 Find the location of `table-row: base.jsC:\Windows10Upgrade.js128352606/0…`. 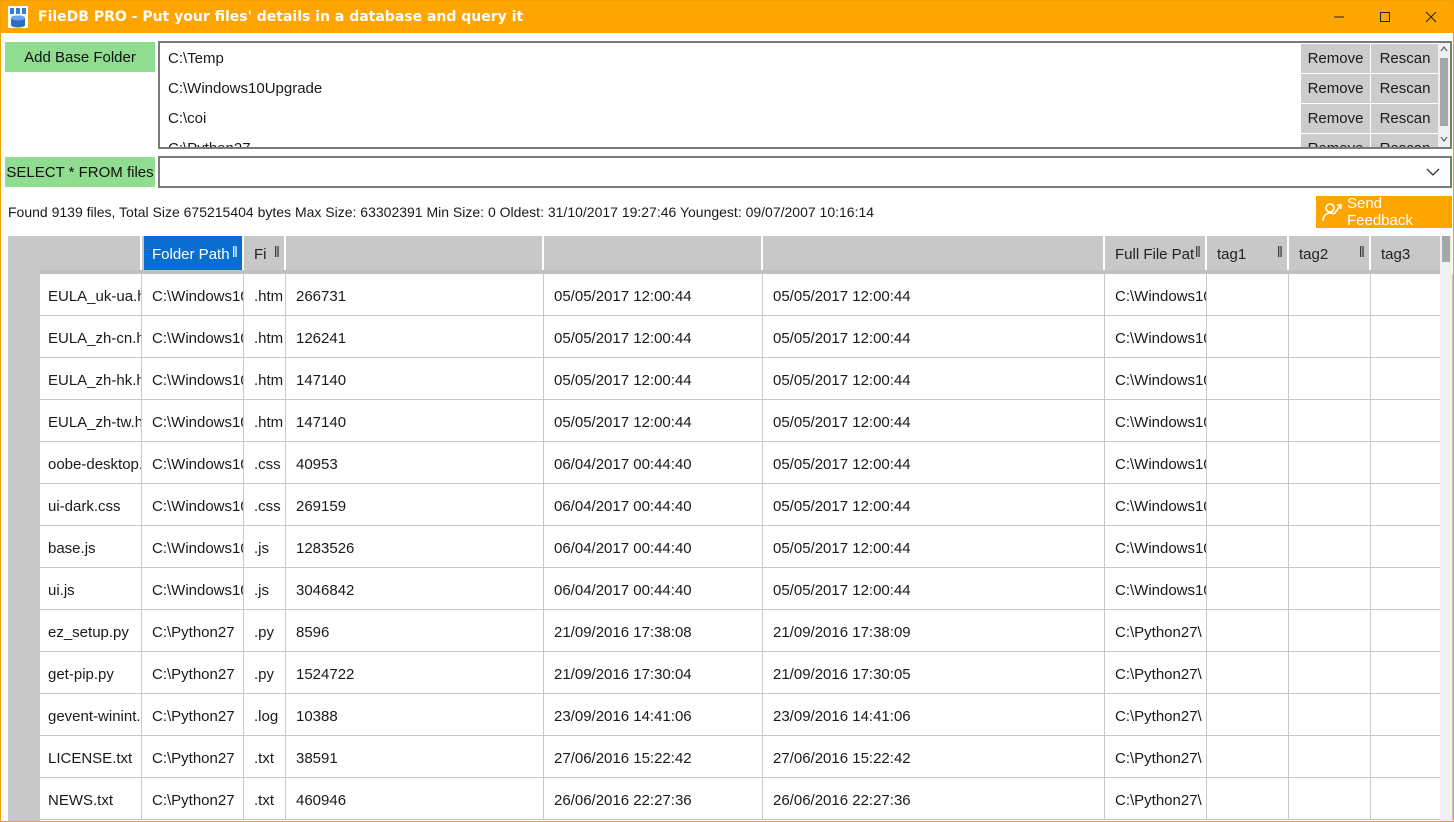

table-row: base.jsC:\Windows10Upgrade.js128352606/0… is located at coordinates (746, 547).